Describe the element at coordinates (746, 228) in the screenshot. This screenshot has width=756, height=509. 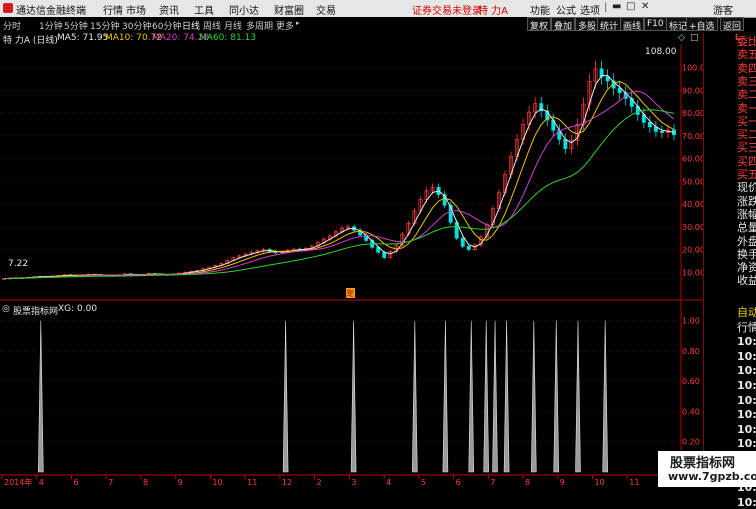
I see `quote-field-label: 总量` at that location.